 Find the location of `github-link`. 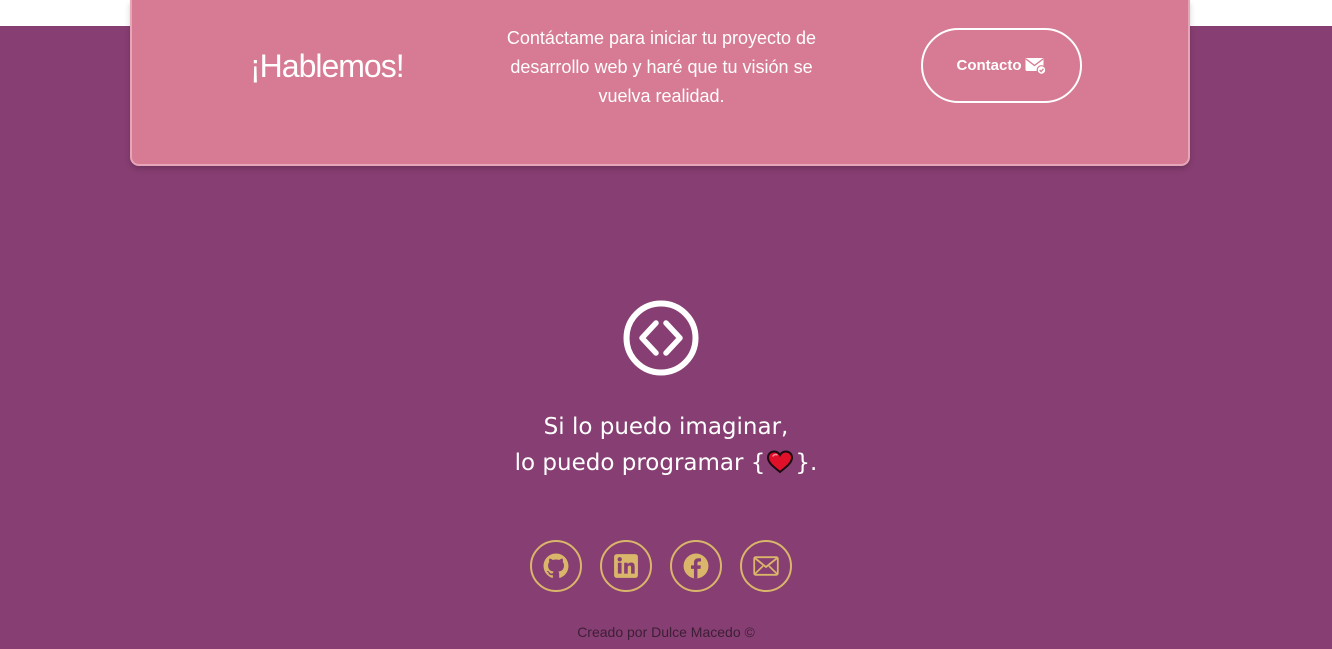

github-link is located at coordinates (556, 566).